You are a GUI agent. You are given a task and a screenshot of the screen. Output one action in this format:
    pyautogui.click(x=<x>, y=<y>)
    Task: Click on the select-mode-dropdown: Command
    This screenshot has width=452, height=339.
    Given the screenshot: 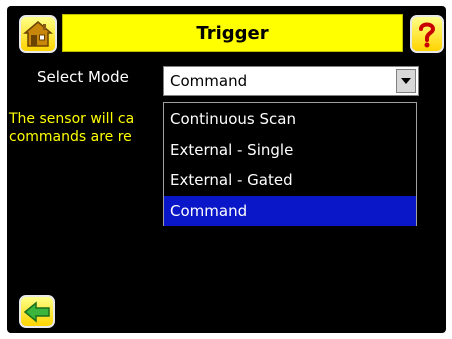 What is the action you would take?
    pyautogui.click(x=291, y=81)
    